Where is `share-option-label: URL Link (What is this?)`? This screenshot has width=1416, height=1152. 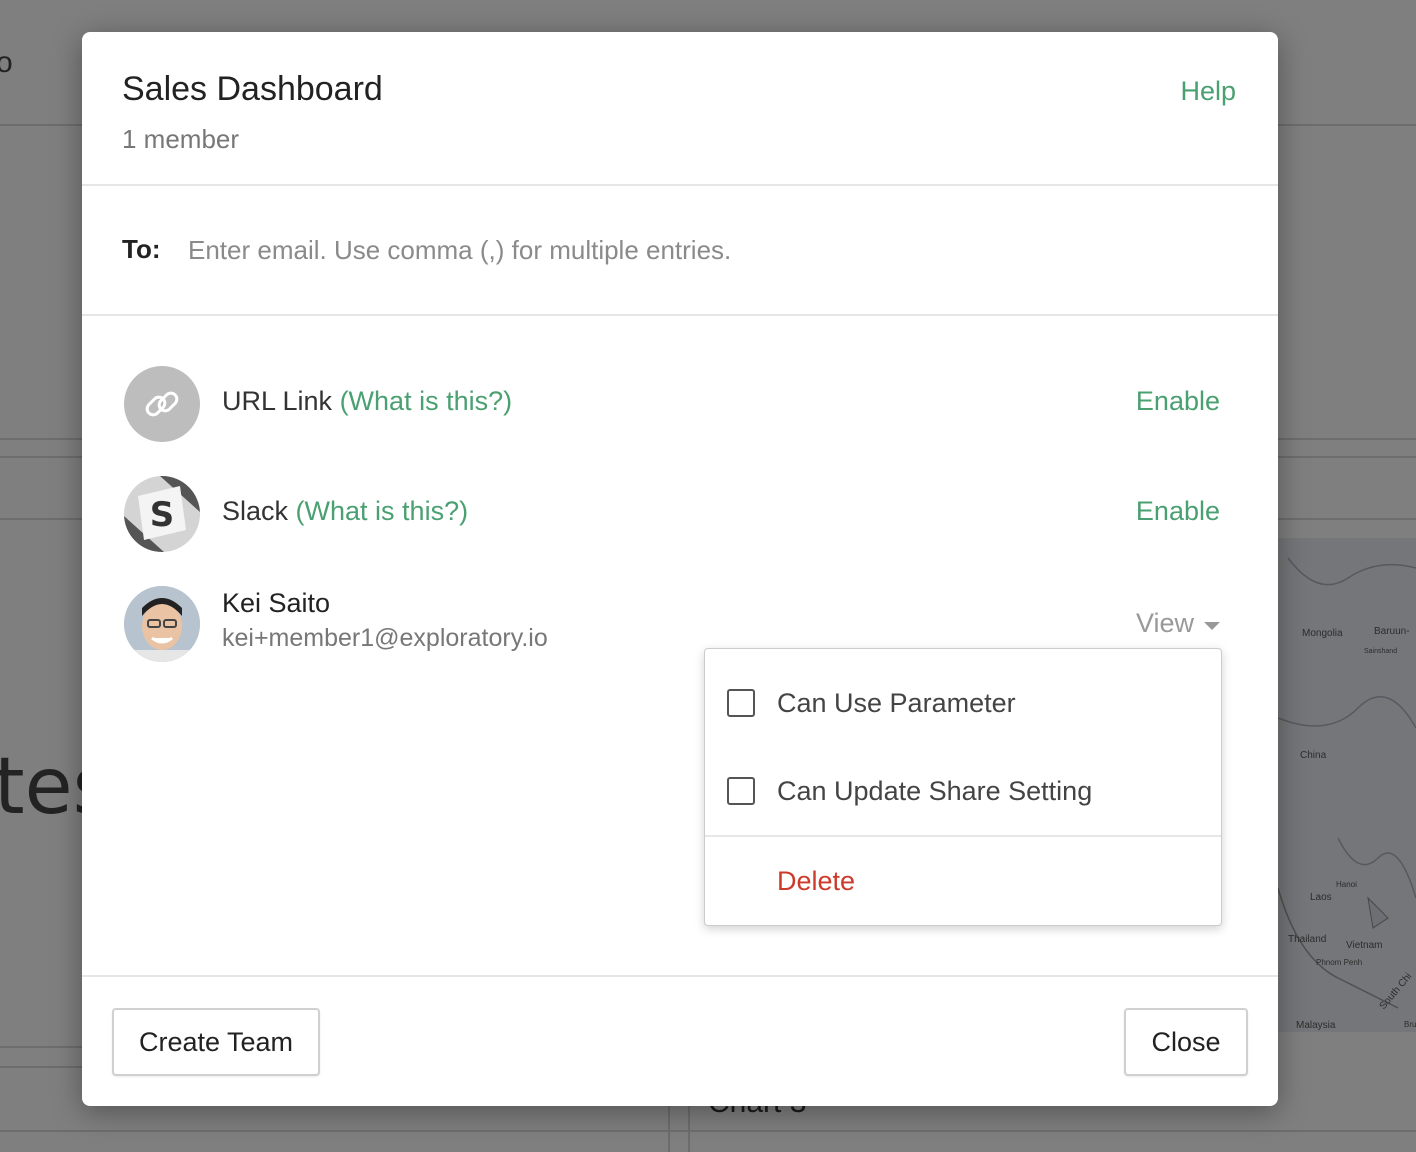 share-option-label: URL Link (What is this?) is located at coordinates (367, 401).